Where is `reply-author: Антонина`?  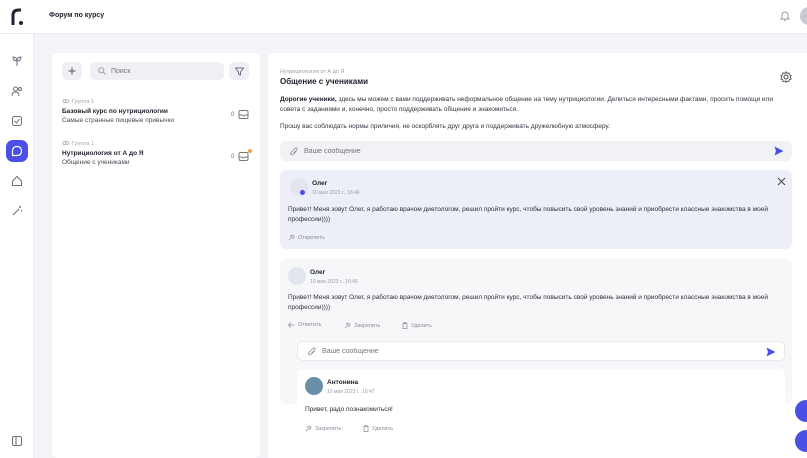
reply-author: Антонина is located at coordinates (343, 382).